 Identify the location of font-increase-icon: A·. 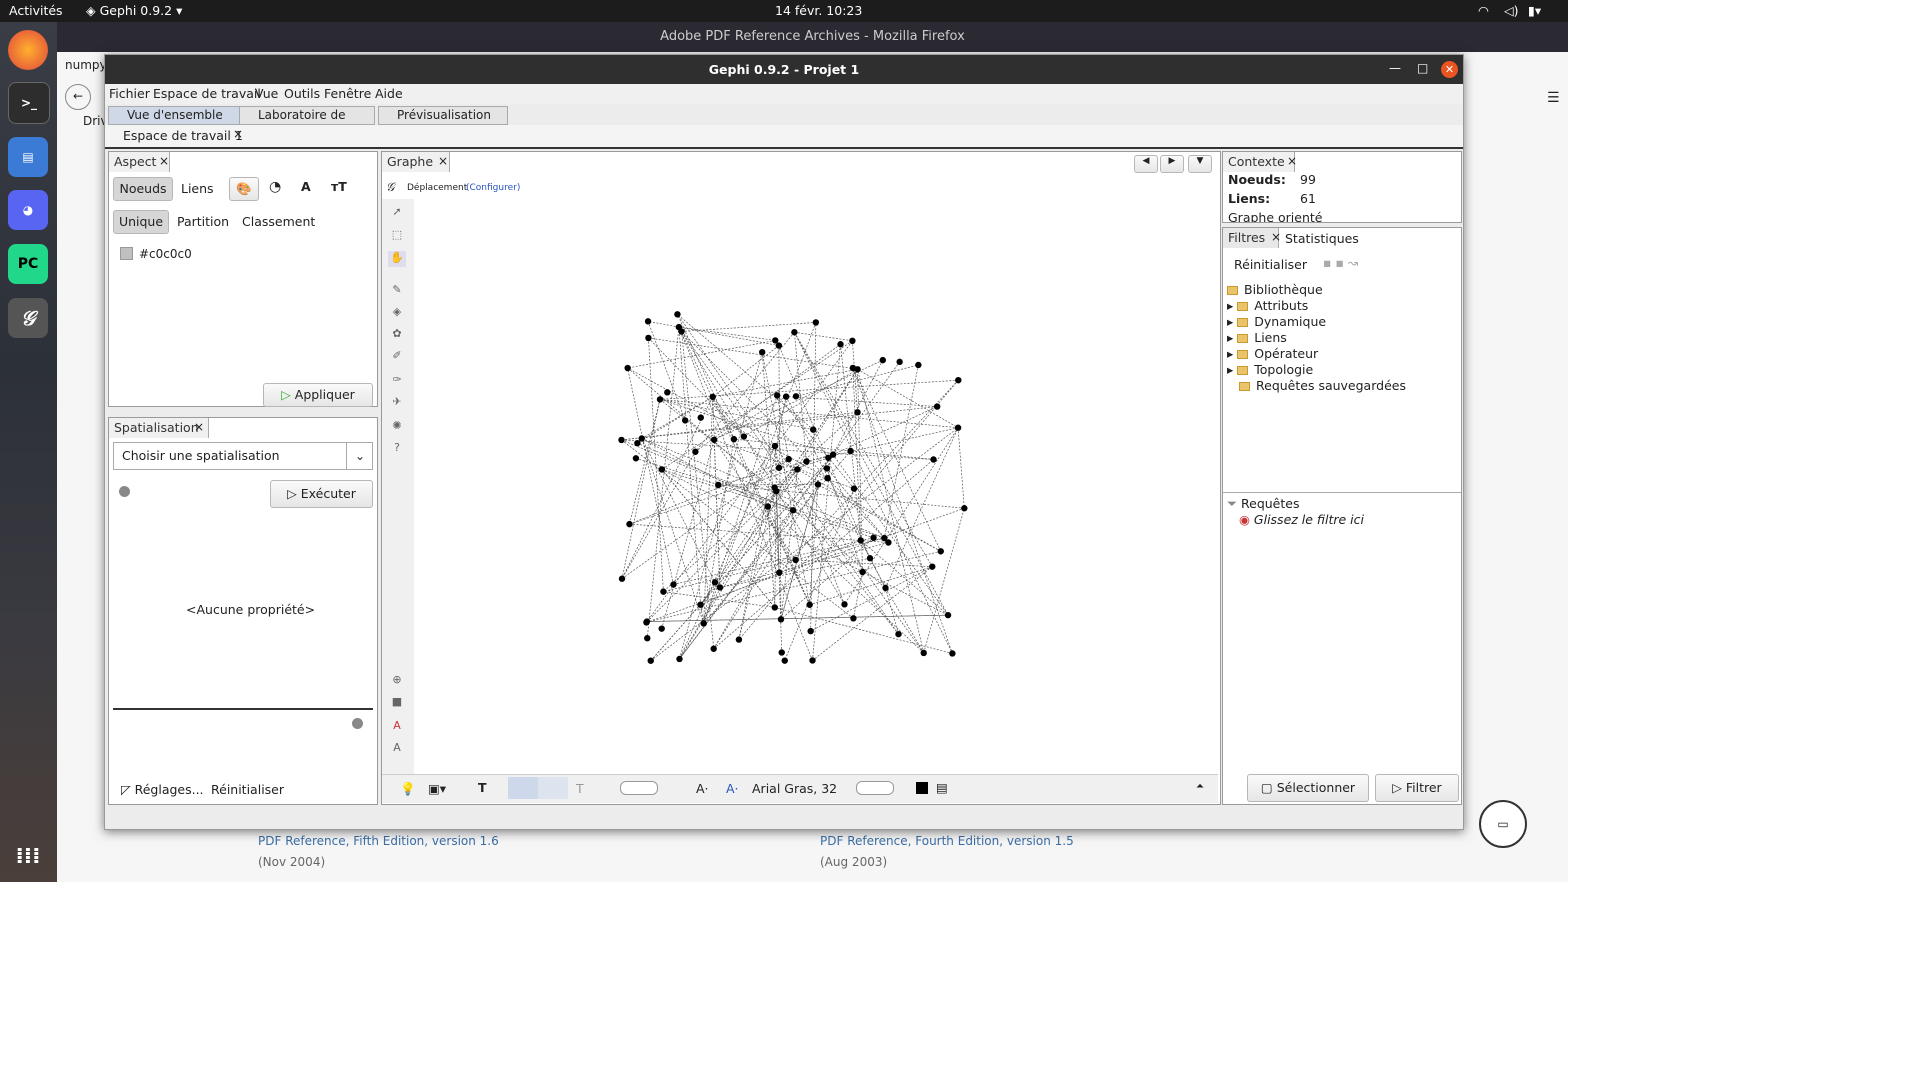
(732, 788).